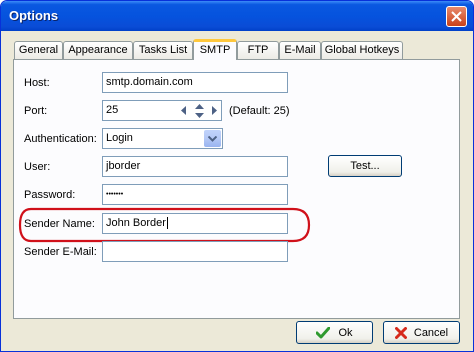  Describe the element at coordinates (60, 252) in the screenshot. I see `sender-email-label: Sender E-Mail:` at that location.